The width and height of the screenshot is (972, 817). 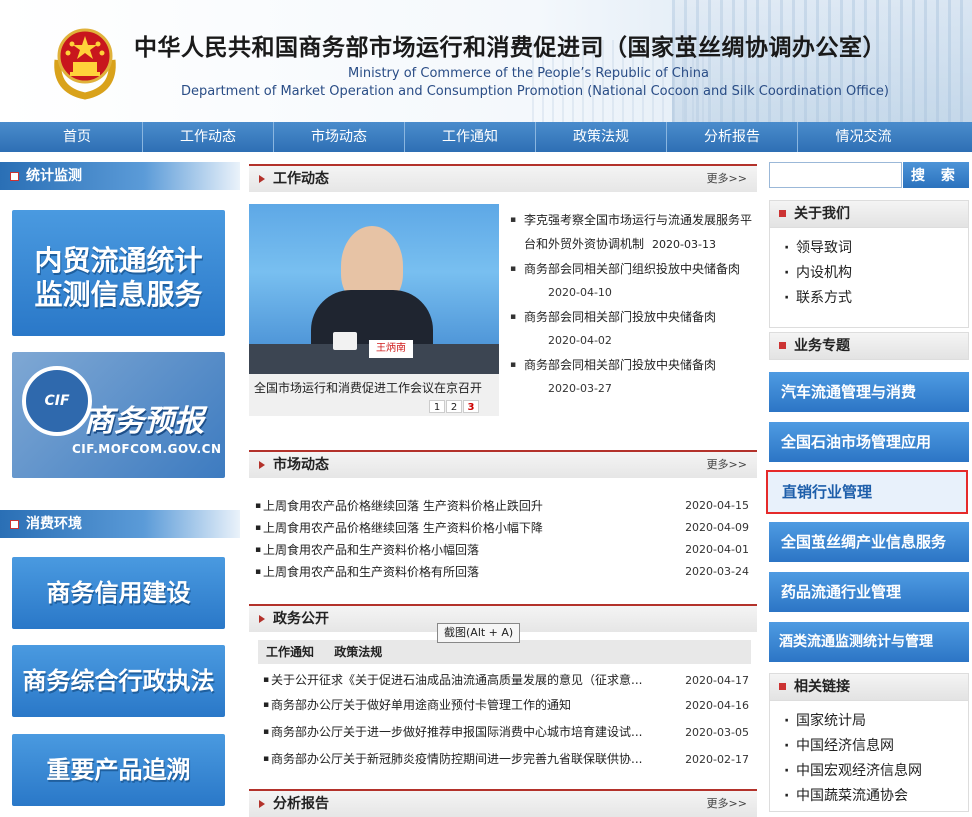 What do you see at coordinates (869, 687) in the screenshot?
I see `related-links-header: 相关链接` at bounding box center [869, 687].